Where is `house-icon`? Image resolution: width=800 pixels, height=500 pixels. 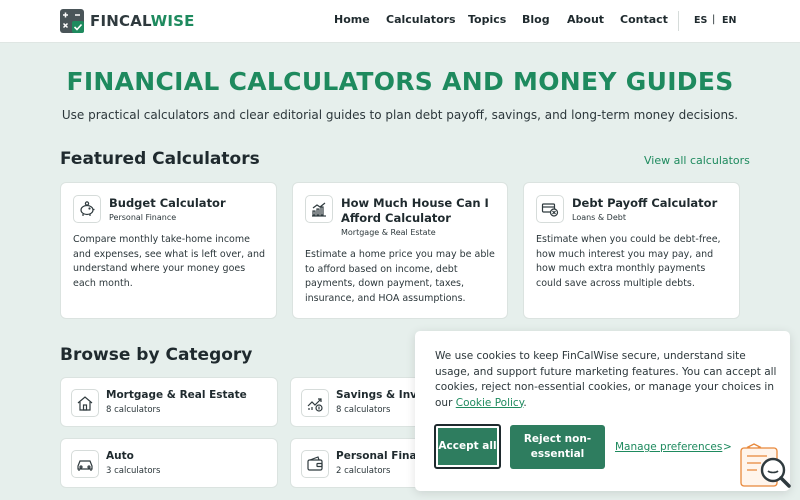 house-icon is located at coordinates (85, 403).